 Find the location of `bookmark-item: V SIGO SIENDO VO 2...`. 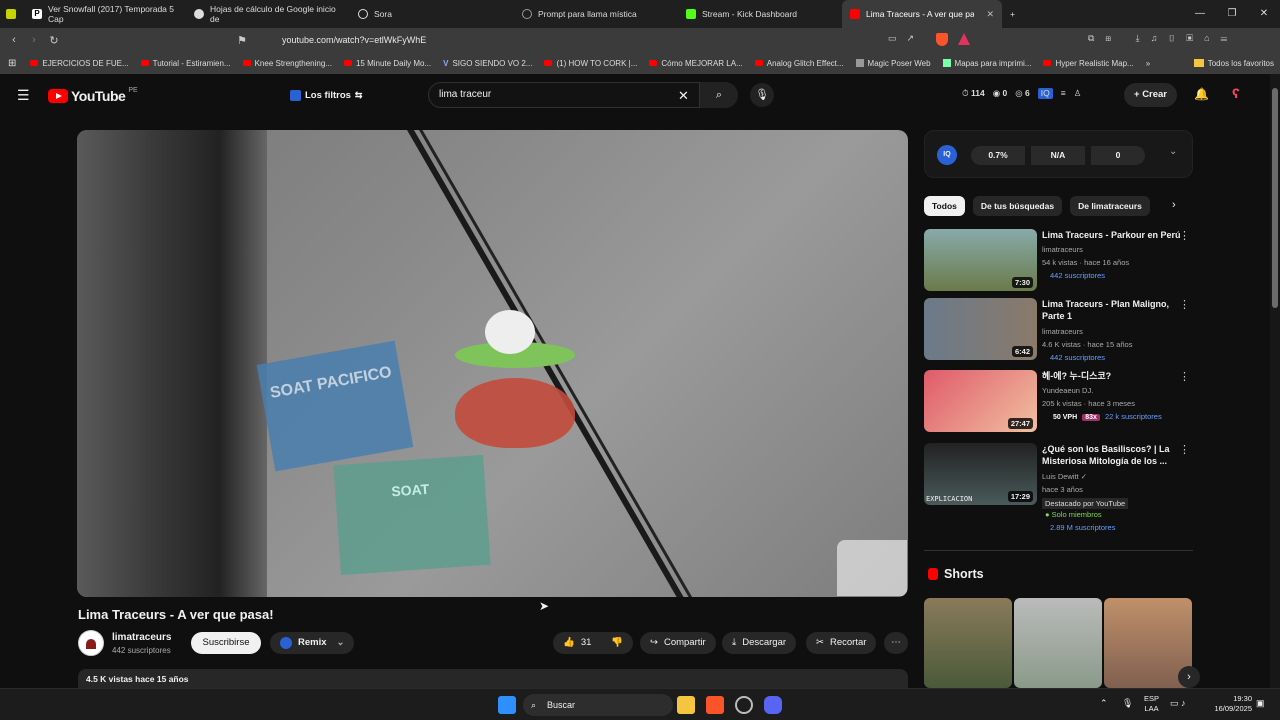

bookmark-item: V SIGO SIENDO VO 2... is located at coordinates (487, 63).